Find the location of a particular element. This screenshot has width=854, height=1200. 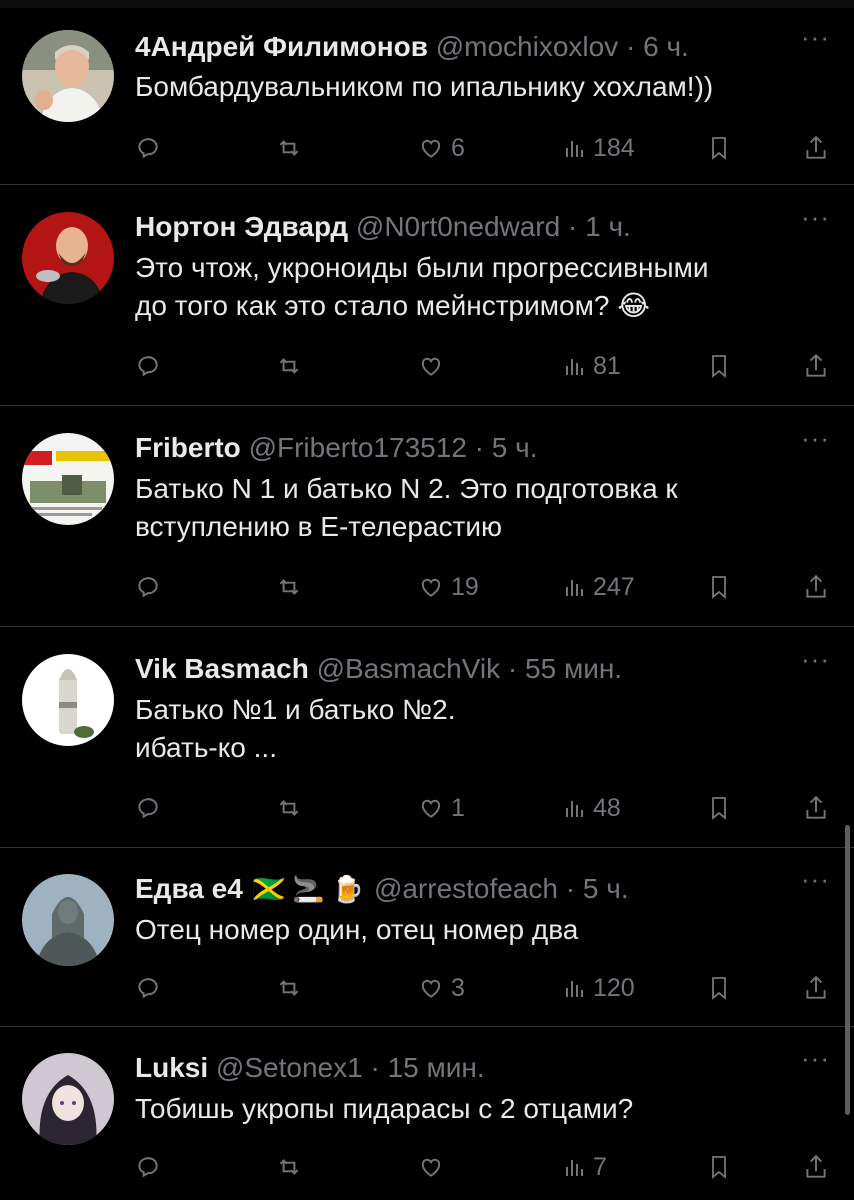

views-button: 247 is located at coordinates (599, 587).